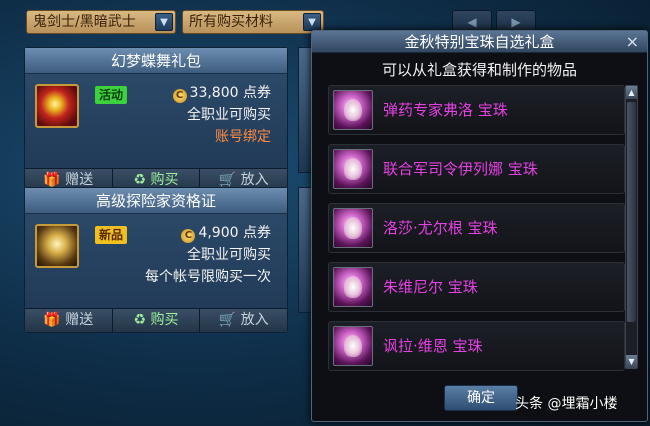 The image size is (650, 426). I want to click on activity-badge: 活动, so click(111, 95).